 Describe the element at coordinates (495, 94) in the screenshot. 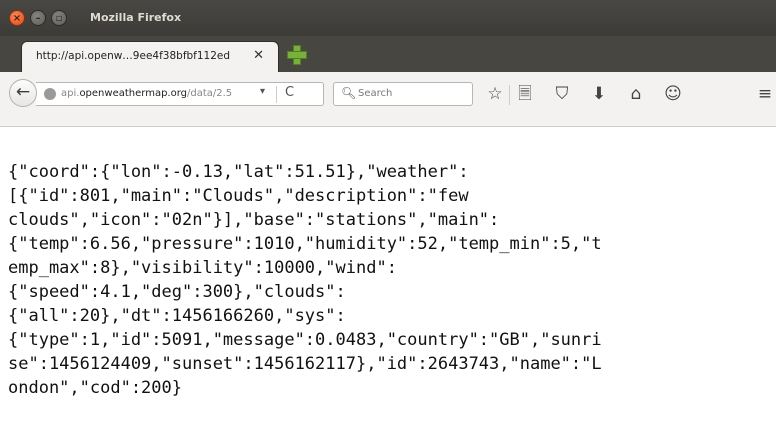

I see `bookmark-star-icon: ☆` at that location.